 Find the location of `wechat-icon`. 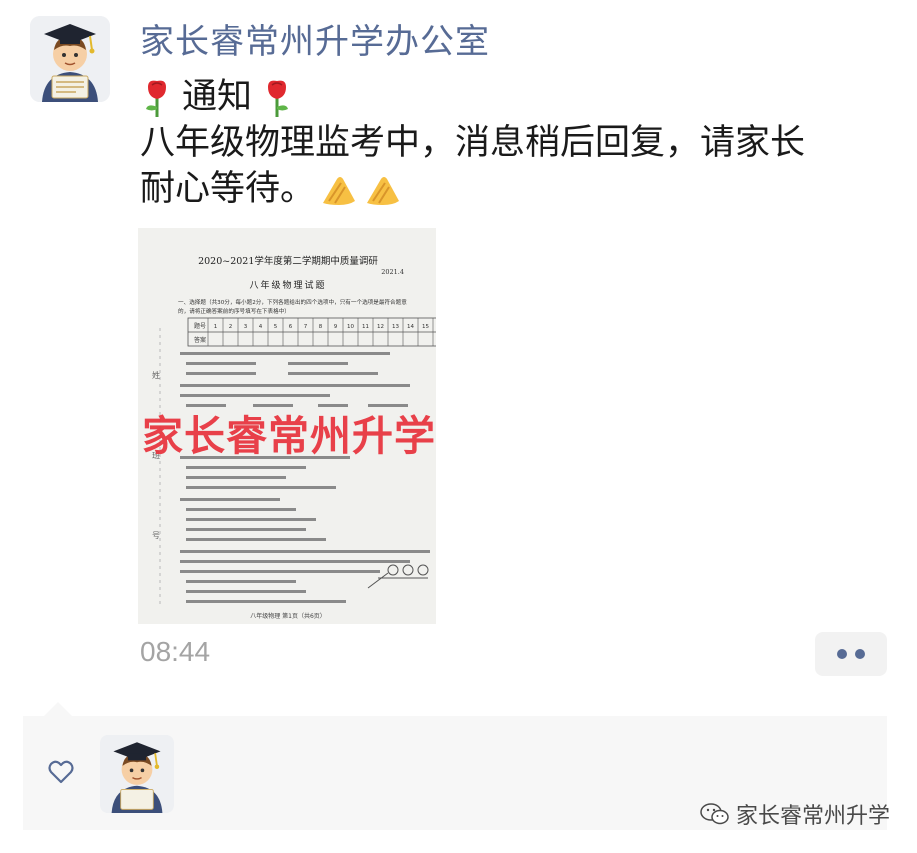

wechat-icon is located at coordinates (714, 814).